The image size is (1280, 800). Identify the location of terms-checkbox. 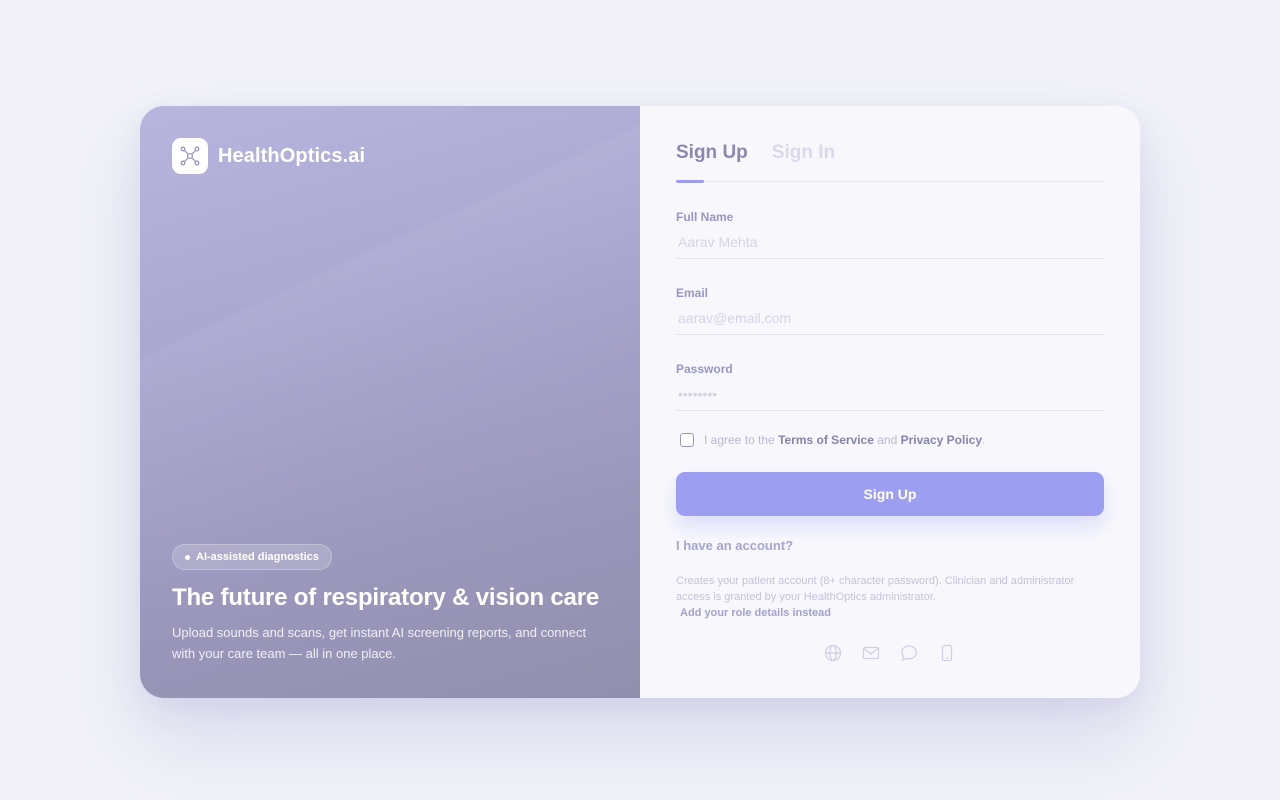
(687, 440).